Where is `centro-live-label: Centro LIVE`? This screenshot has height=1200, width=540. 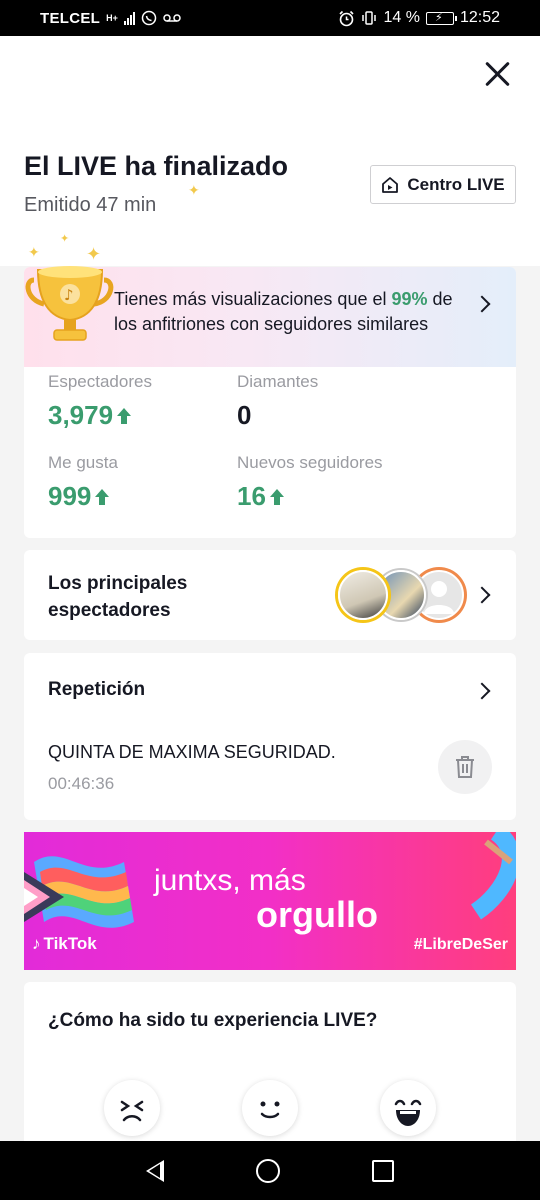 centro-live-label: Centro LIVE is located at coordinates (456, 184).